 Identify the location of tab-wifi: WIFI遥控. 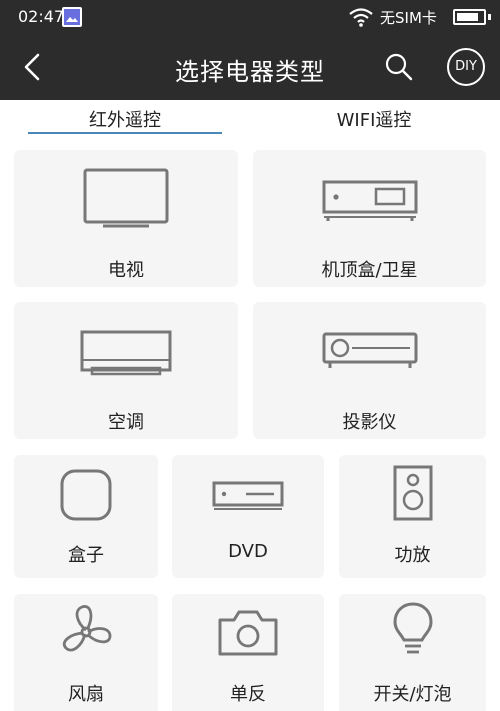
(374, 119).